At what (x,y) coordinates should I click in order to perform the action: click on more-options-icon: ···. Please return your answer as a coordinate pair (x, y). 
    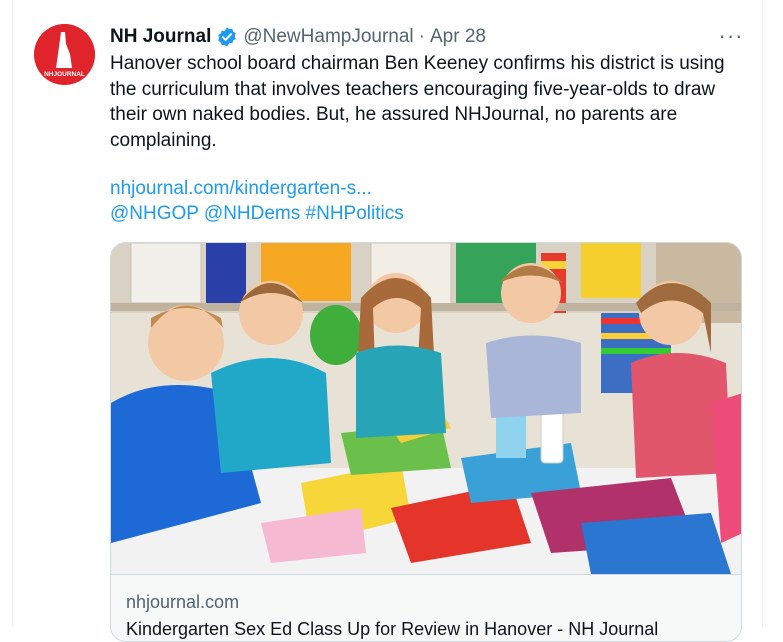
    Looking at the image, I should click on (731, 35).